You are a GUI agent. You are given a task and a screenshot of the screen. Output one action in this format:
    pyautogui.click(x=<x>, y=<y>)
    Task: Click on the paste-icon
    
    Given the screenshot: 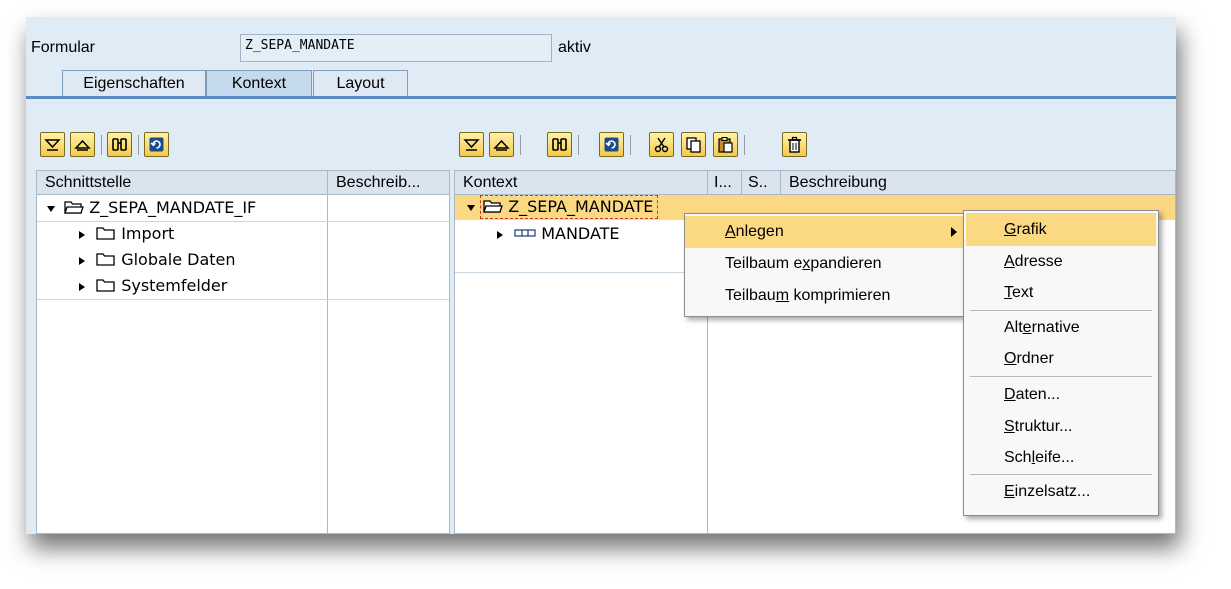 What is the action you would take?
    pyautogui.click(x=725, y=145)
    